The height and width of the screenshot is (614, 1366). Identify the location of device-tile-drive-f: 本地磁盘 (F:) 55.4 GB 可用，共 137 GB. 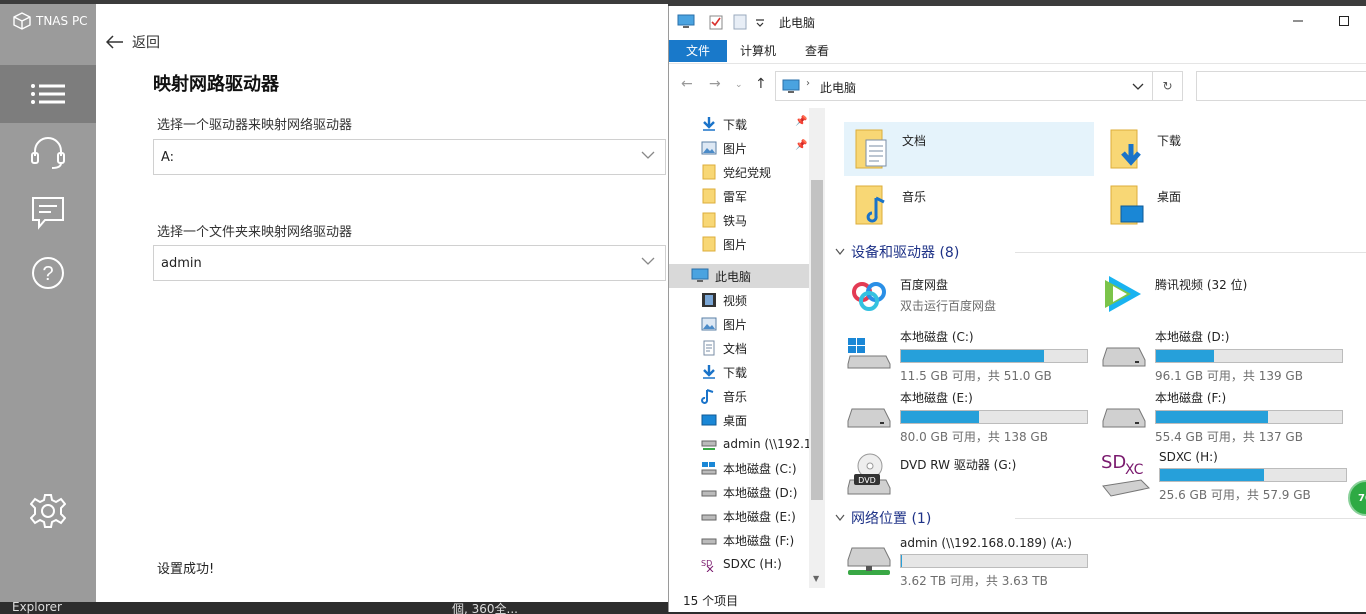
(1224, 415).